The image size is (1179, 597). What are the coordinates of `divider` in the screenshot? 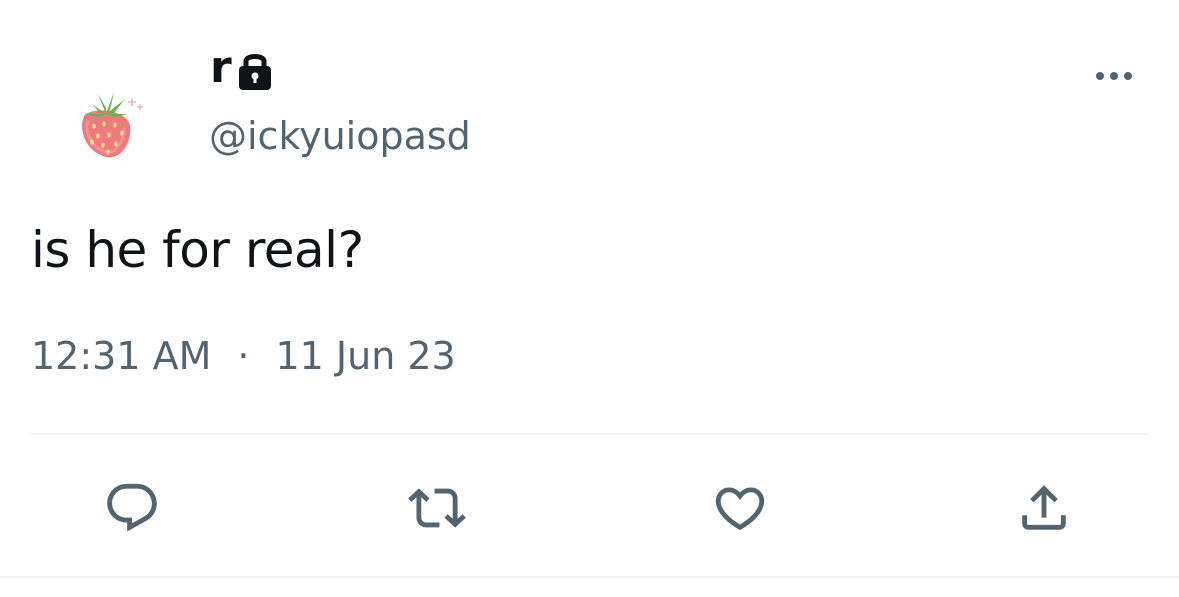 It's located at (589, 434).